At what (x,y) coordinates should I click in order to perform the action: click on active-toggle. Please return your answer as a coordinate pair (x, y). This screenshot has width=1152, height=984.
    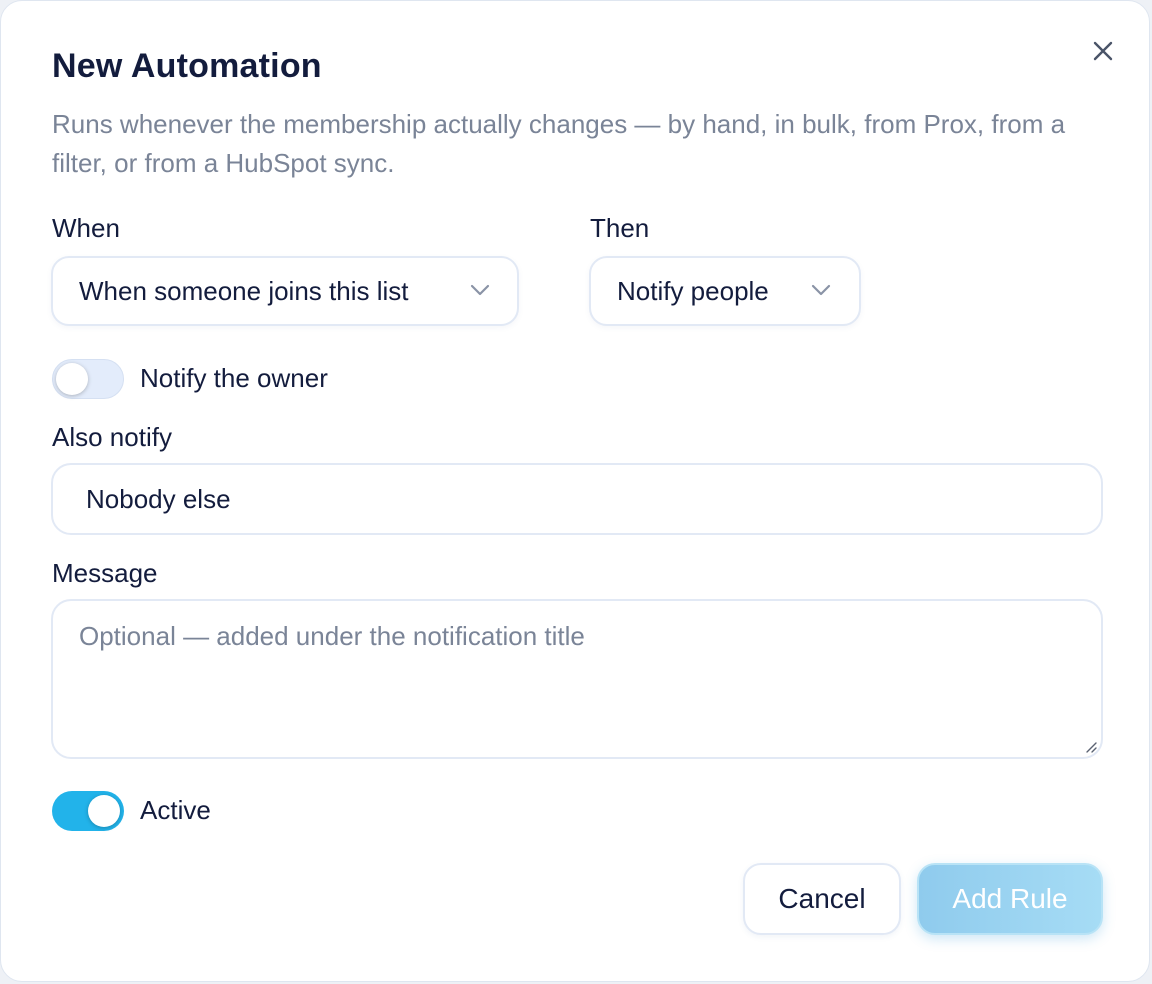
    Looking at the image, I should click on (88, 811).